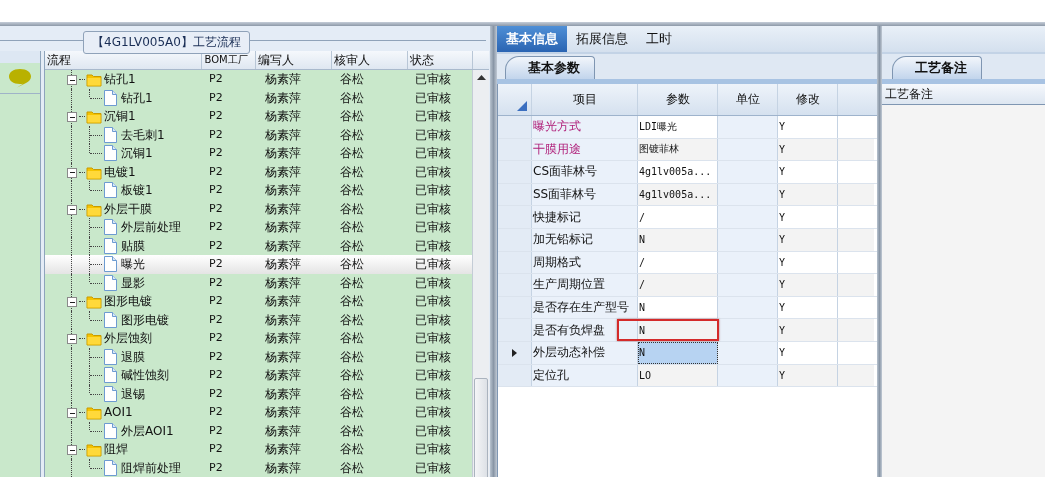 The image size is (1045, 477). I want to click on tree-row: 外层蚀刻 P2 杨素萍 谷松 已审核, so click(258, 338).